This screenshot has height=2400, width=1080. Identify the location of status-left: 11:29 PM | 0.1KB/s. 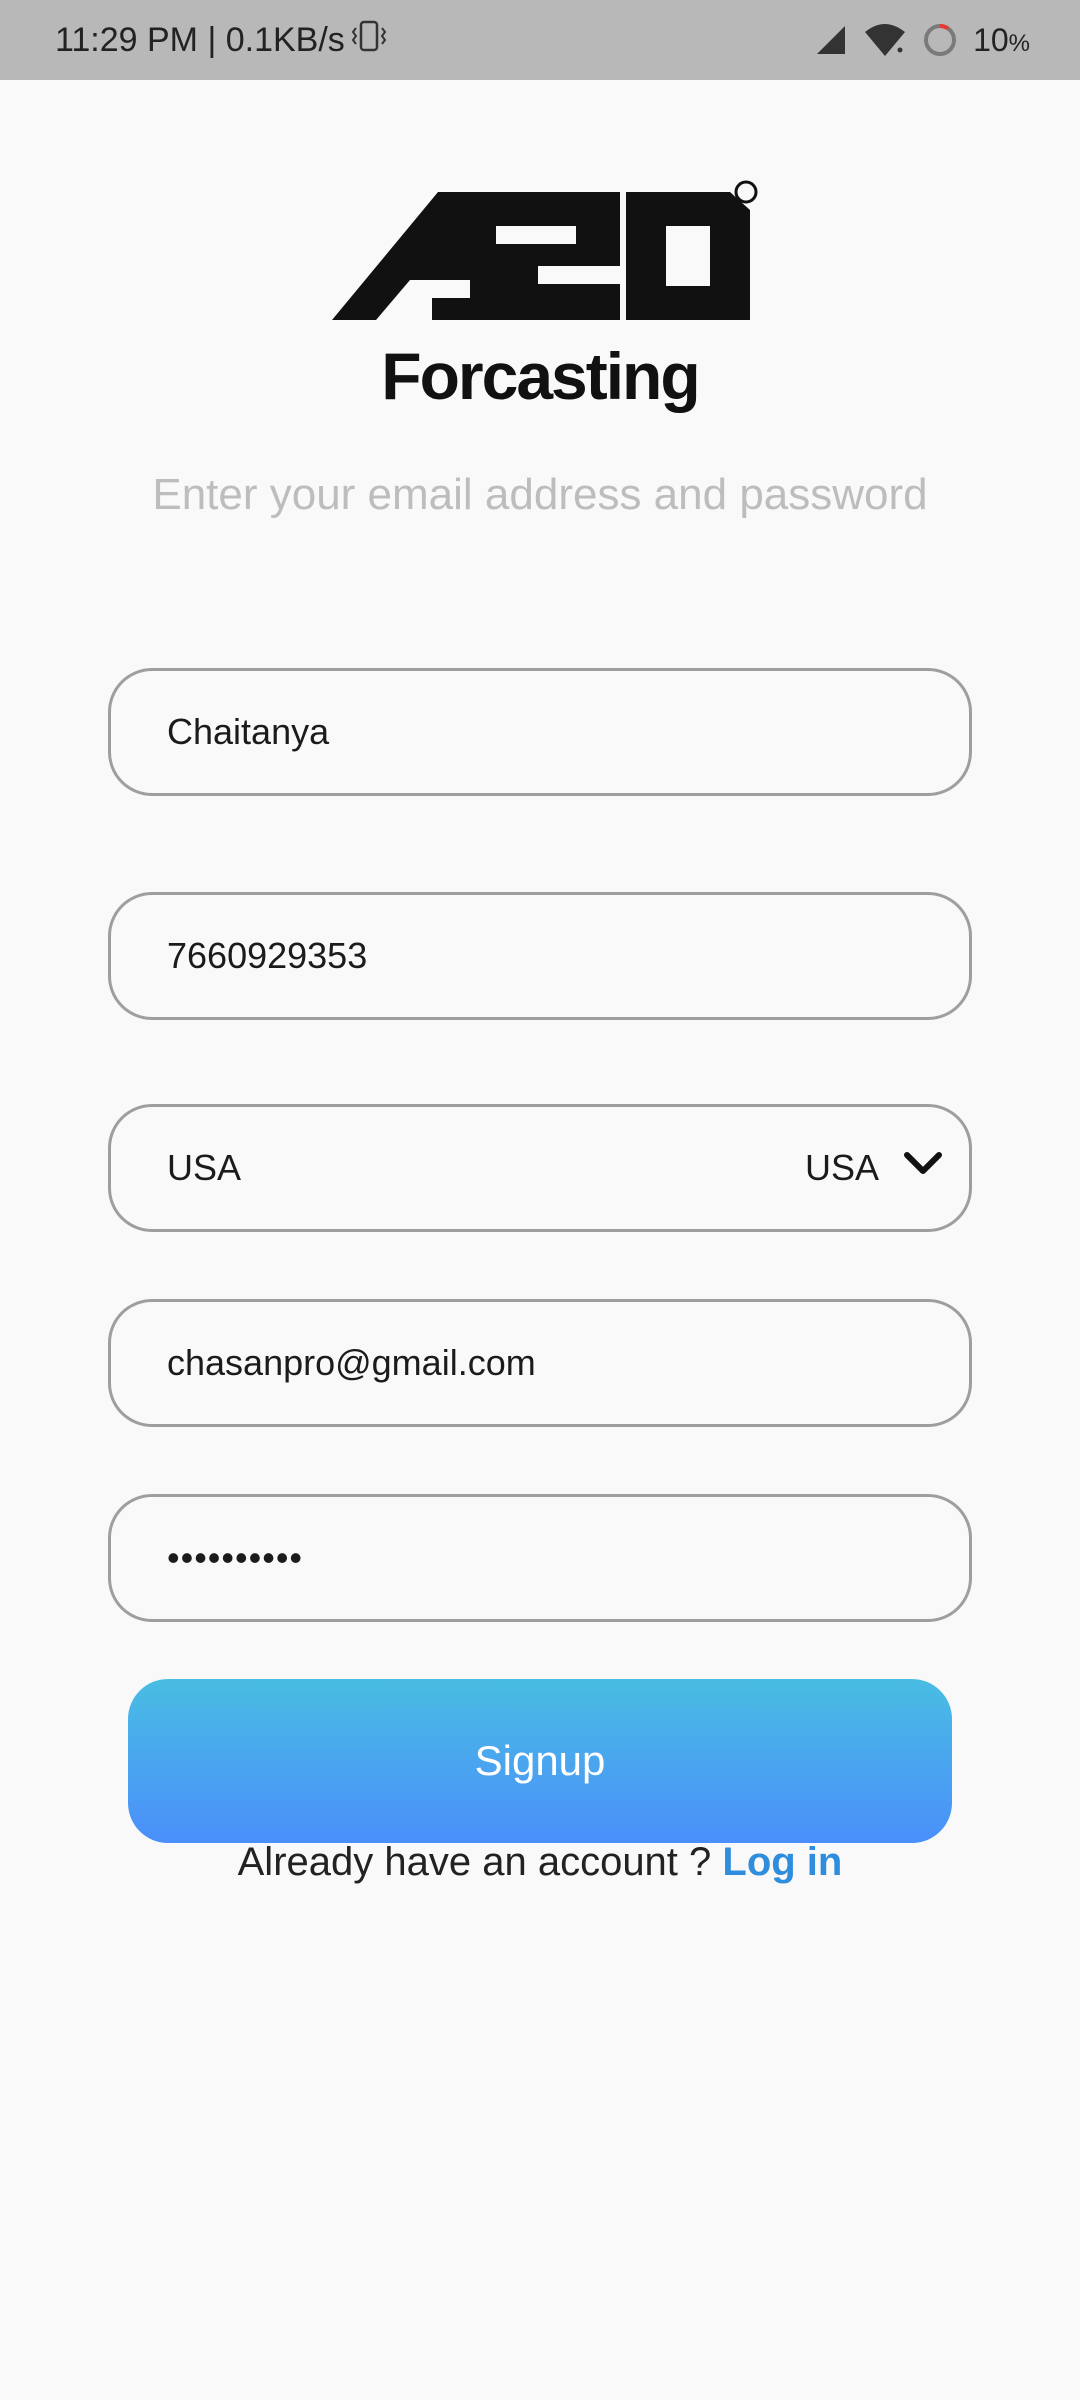
(221, 40).